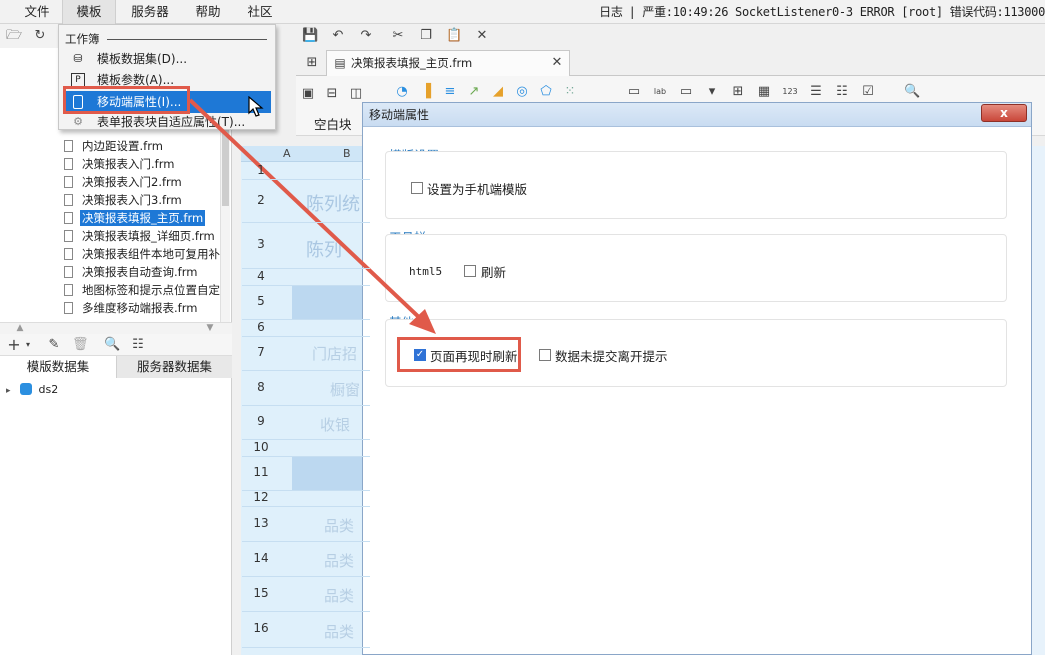 The height and width of the screenshot is (655, 1045). Describe the element at coordinates (331, 302) in the screenshot. I see `canvas-band` at that location.